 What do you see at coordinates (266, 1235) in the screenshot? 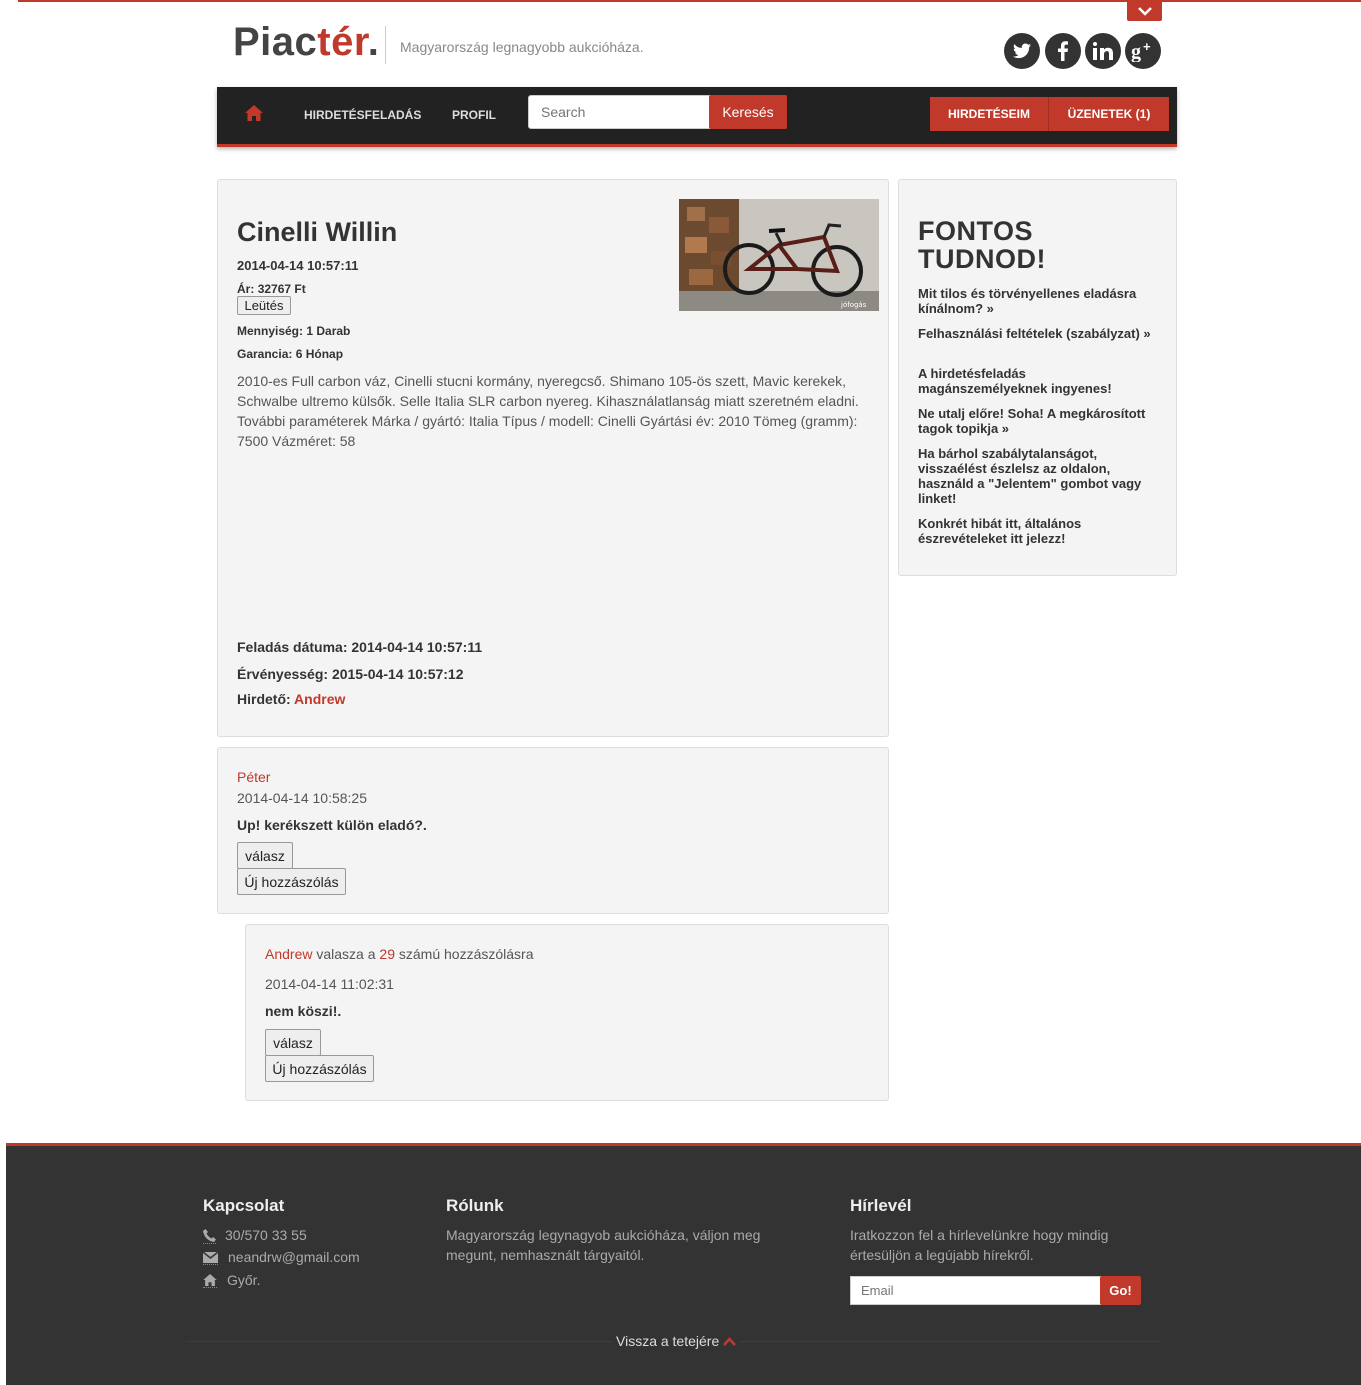
I see `footer-phone: 30/570 33 55` at bounding box center [266, 1235].